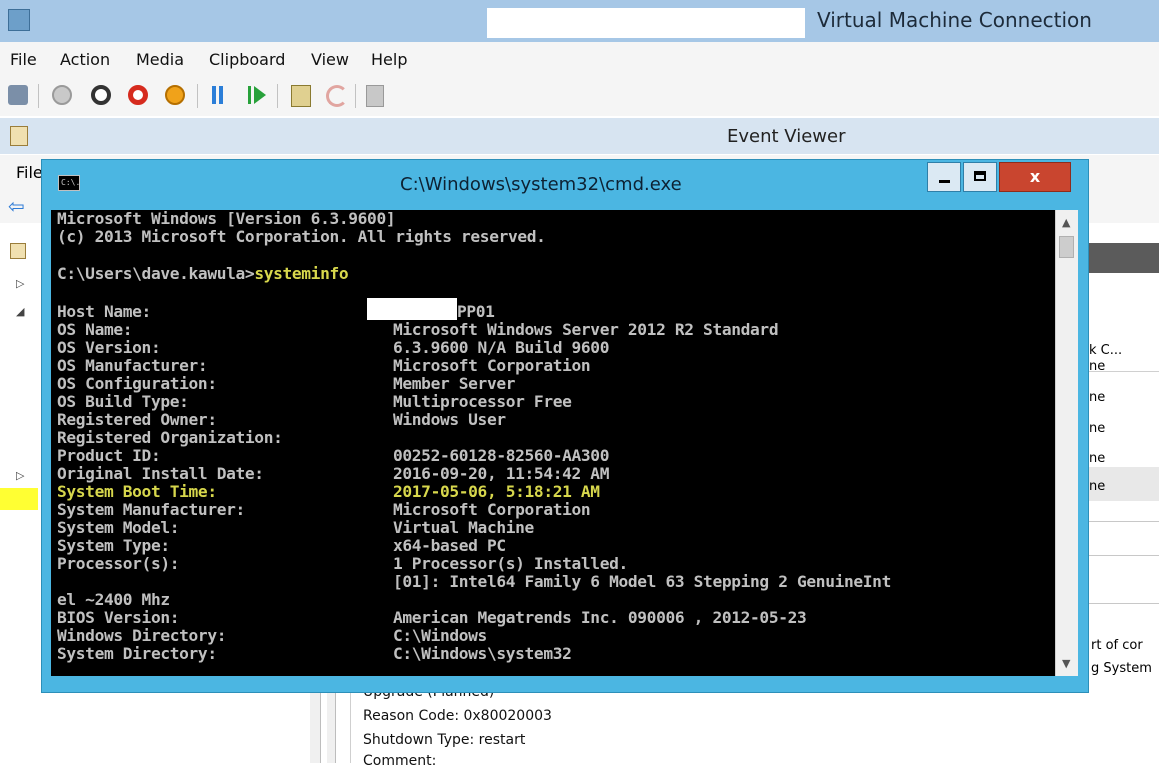 This screenshot has height=769, width=1159. What do you see at coordinates (944, 177) in the screenshot?
I see `minimize-button` at bounding box center [944, 177].